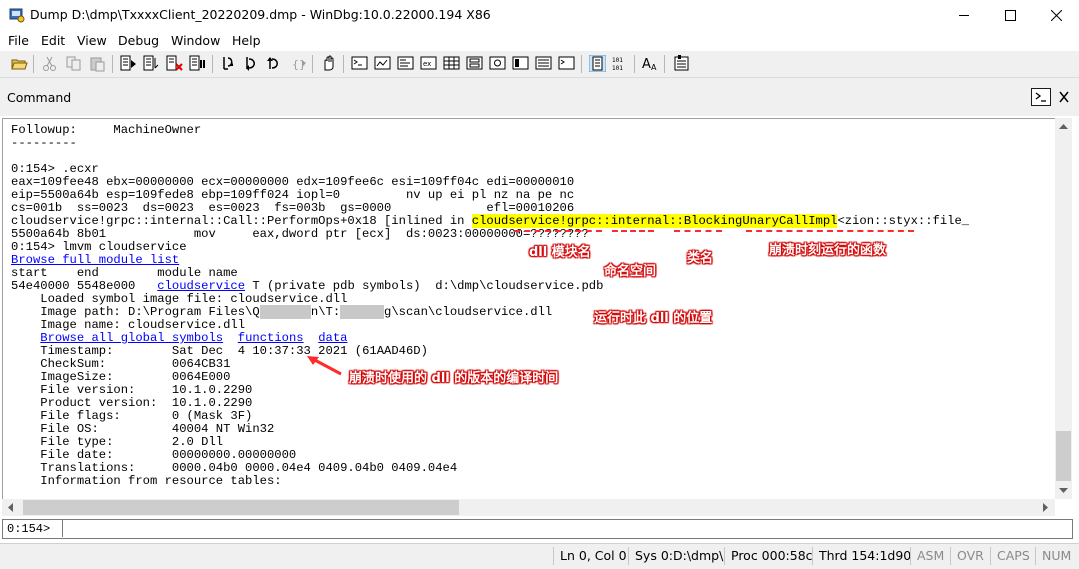  What do you see at coordinates (44, 143) in the screenshot?
I see `output-line: ---------` at bounding box center [44, 143].